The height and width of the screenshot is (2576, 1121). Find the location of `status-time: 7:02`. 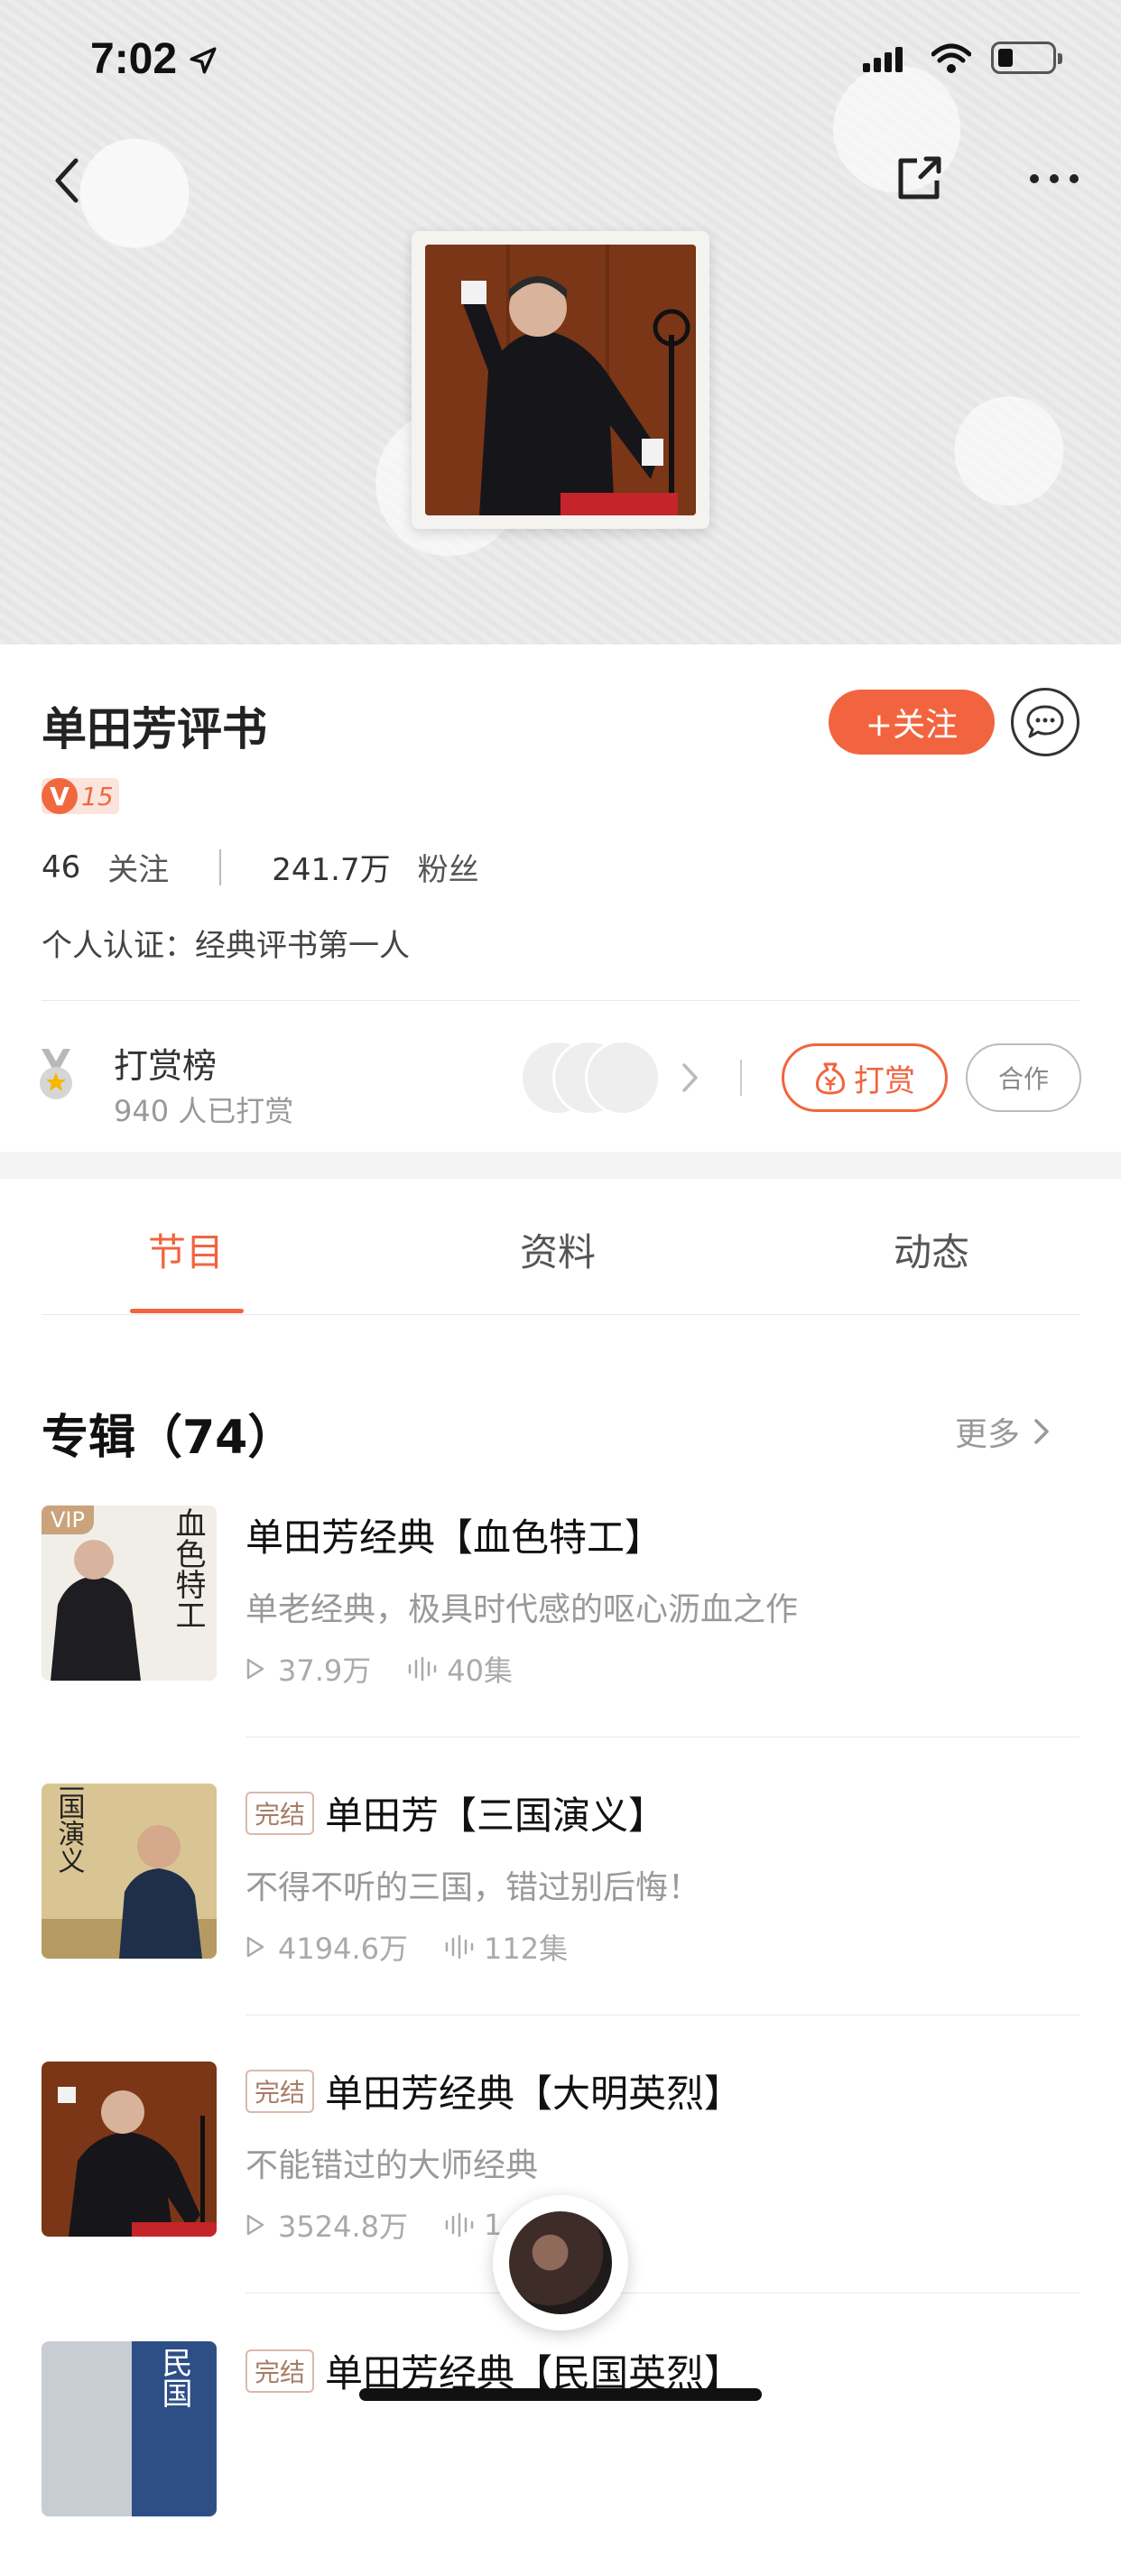

status-time: 7:02 is located at coordinates (134, 59).